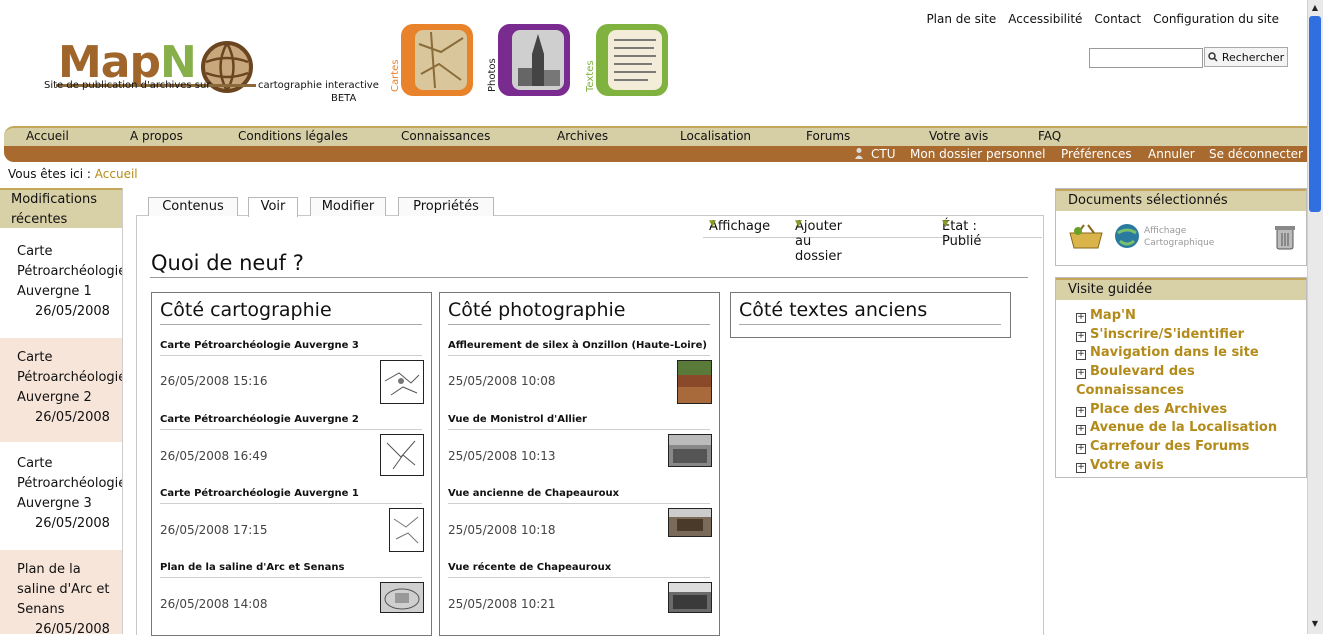 The width and height of the screenshot is (1323, 636). Describe the element at coordinates (35, 463) in the screenshot. I see `recent-item-line: Carte` at that location.